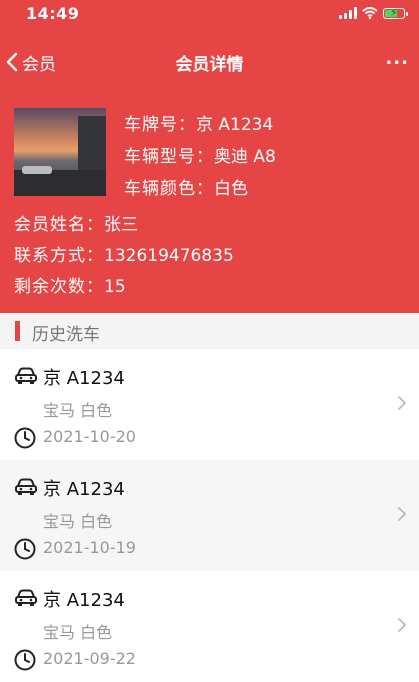  Describe the element at coordinates (169, 157) in the screenshot. I see `model-label: 车辆型号：` at that location.